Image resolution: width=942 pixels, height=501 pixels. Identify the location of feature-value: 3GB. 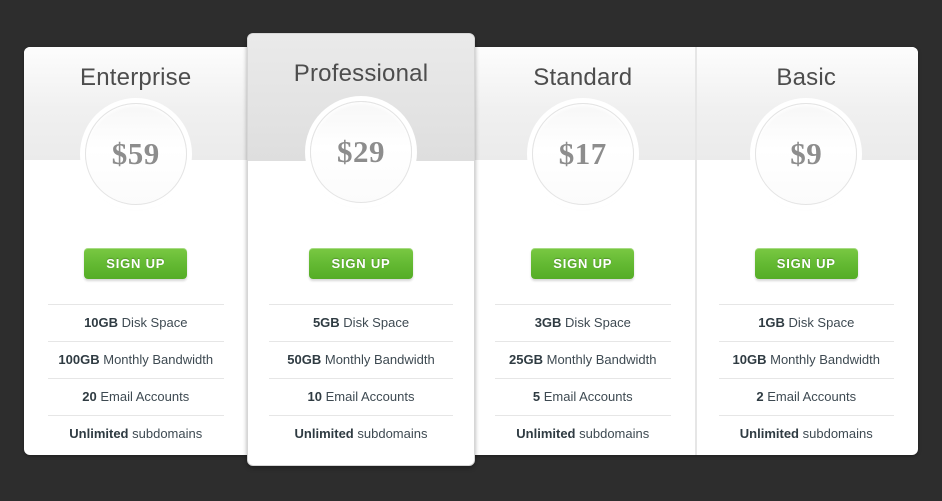
(548, 323).